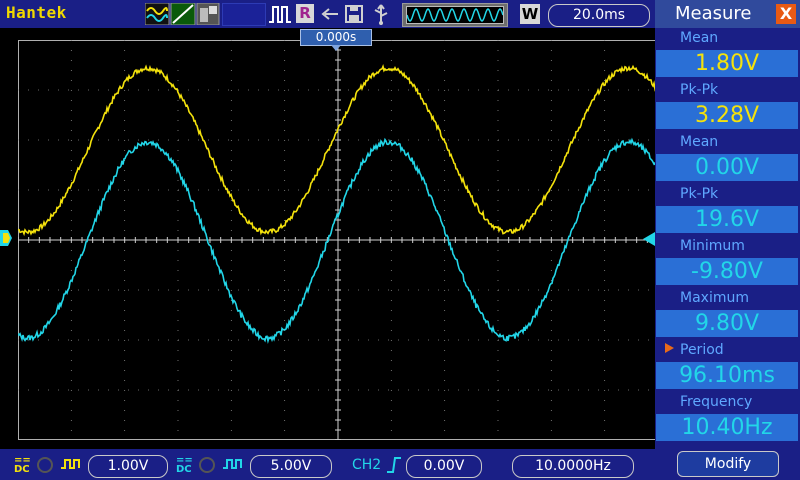 The image size is (800, 480). What do you see at coordinates (599, 15) in the screenshot?
I see `timebase-readout: 20.0ms` at bounding box center [599, 15].